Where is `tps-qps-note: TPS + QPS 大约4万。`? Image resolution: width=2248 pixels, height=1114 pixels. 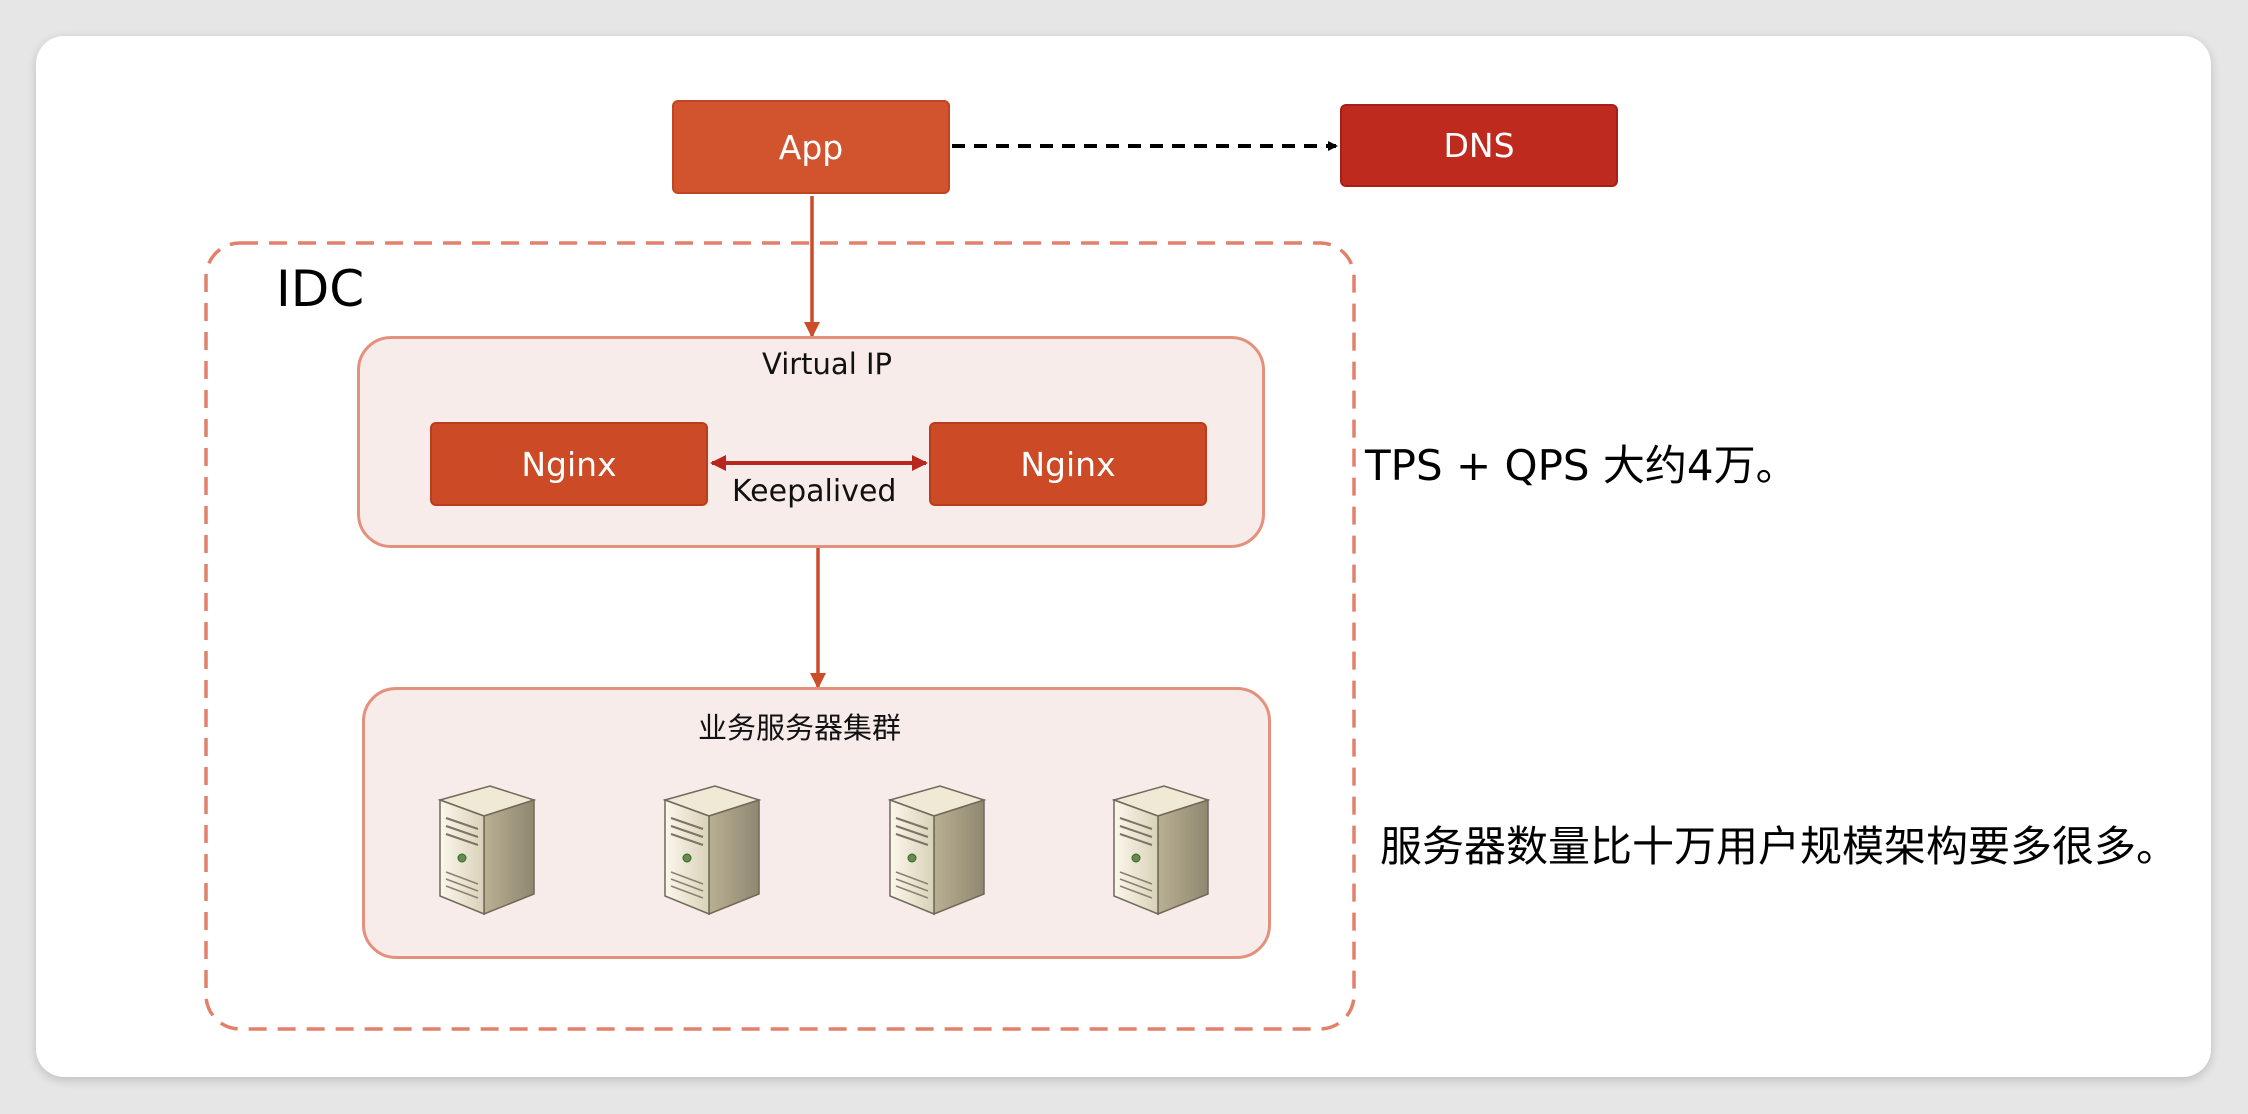 tps-qps-note: TPS + QPS 大约4万。 is located at coordinates (1581, 465).